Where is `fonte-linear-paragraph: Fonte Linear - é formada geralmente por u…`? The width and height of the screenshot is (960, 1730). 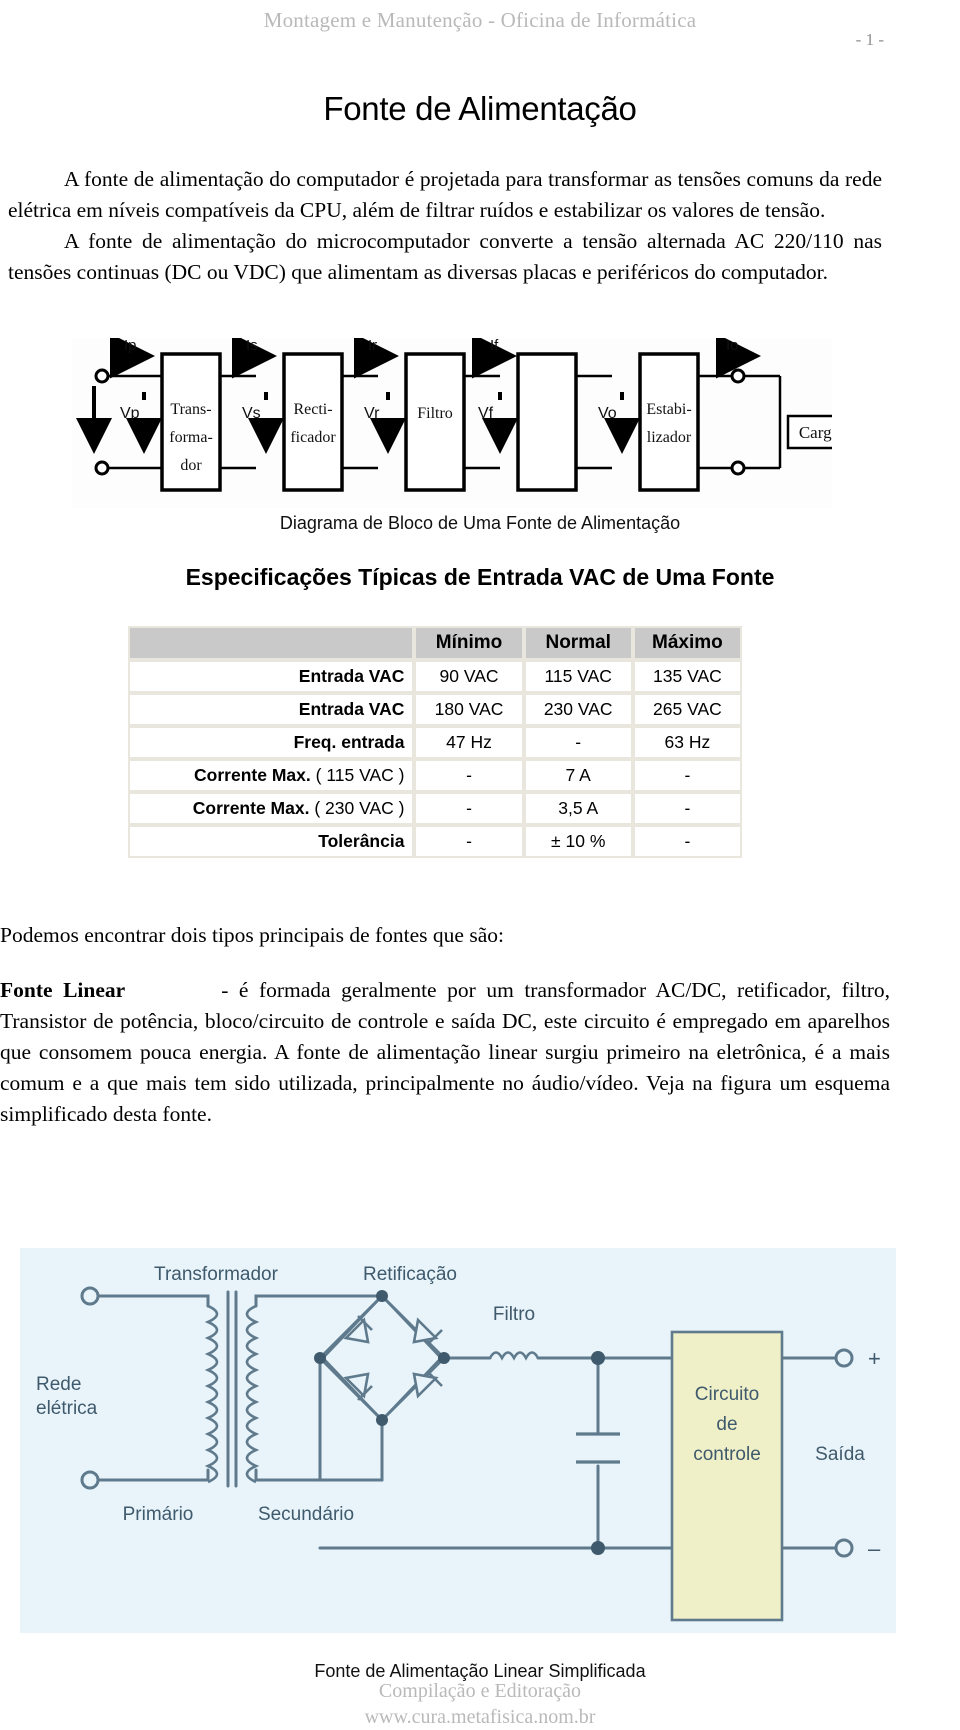 fonte-linear-paragraph: Fonte Linear - é formada geralmente por u… is located at coordinates (445, 1052).